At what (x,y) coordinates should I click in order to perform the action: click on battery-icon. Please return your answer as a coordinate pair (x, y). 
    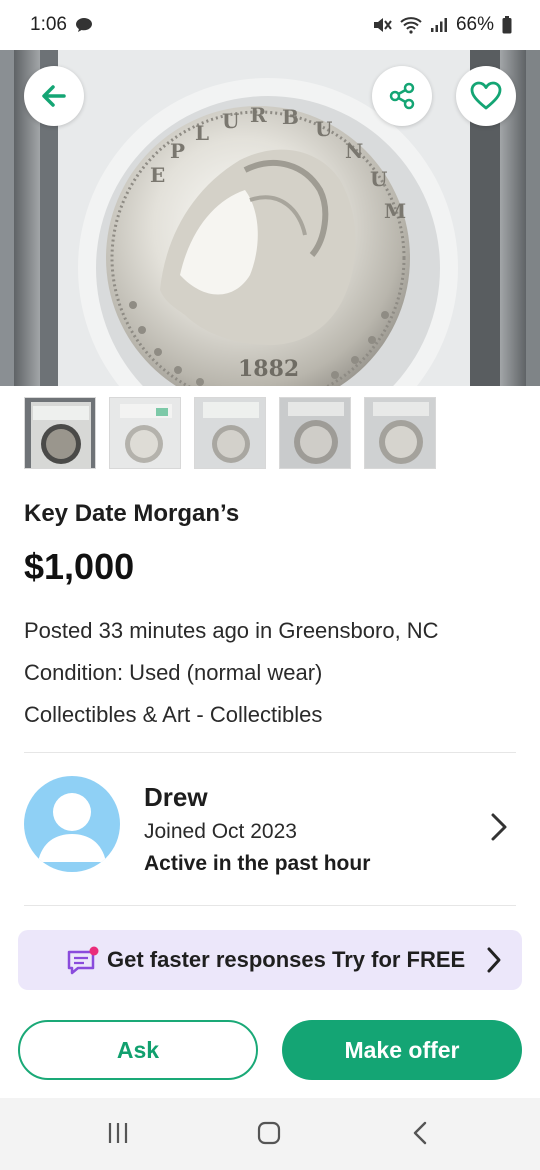
    Looking at the image, I should click on (507, 25).